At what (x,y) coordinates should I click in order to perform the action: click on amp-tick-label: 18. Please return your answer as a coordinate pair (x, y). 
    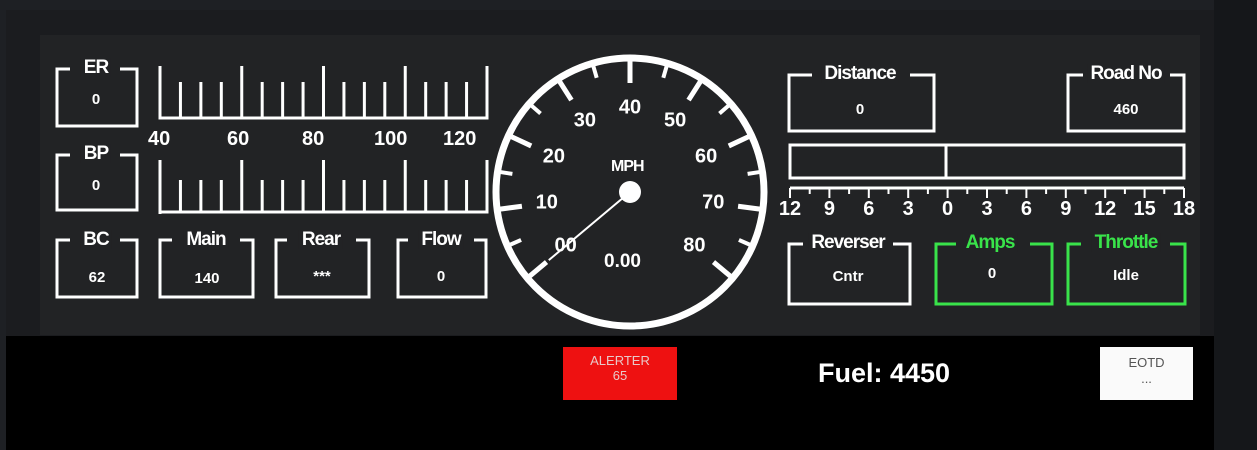
    Looking at the image, I should click on (1184, 209).